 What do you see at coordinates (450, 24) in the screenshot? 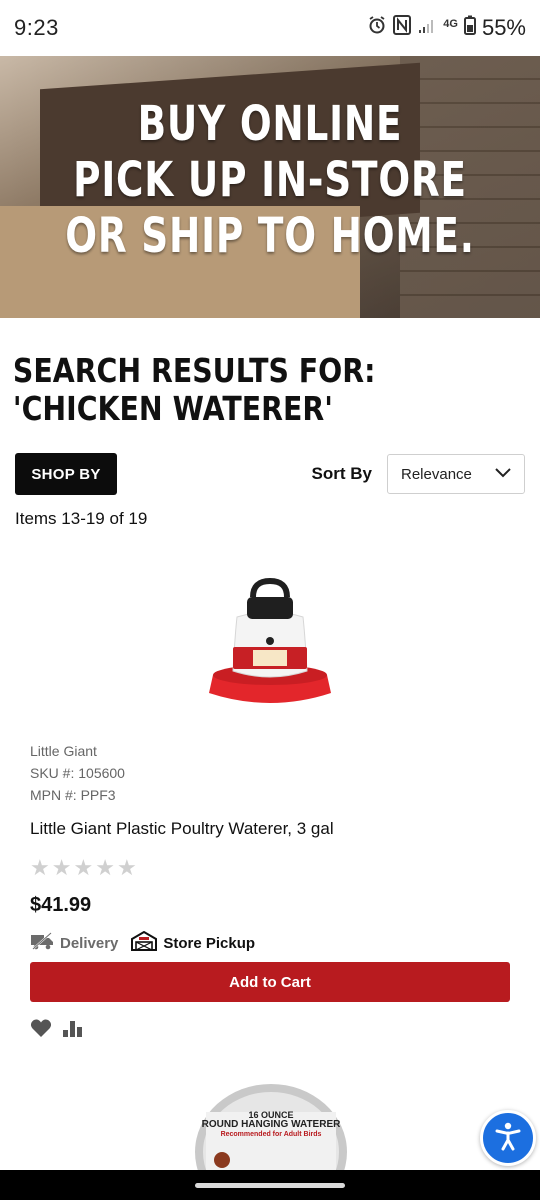
I see `network-type: 4G` at bounding box center [450, 24].